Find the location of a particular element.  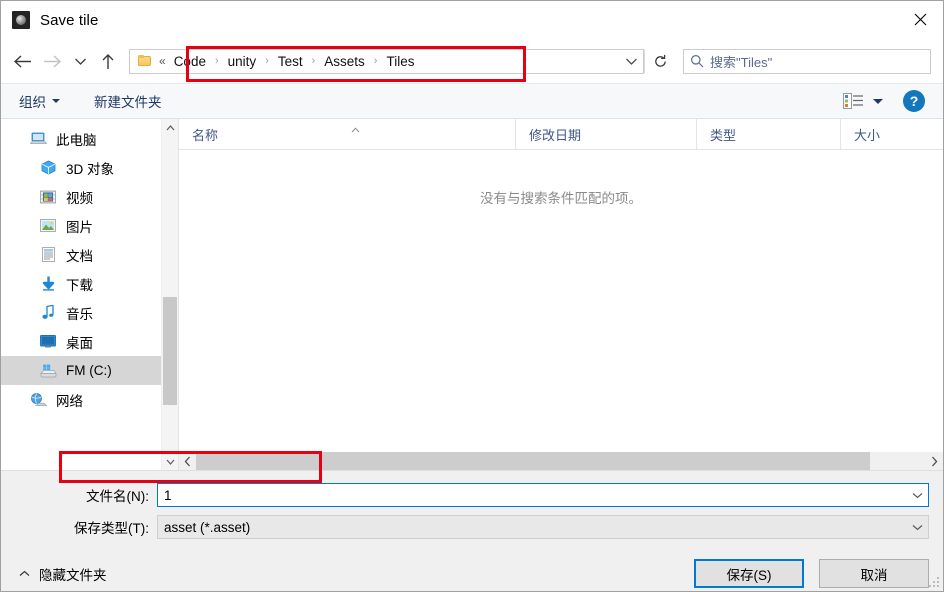

view-options-chevron-down-icon is located at coordinates (878, 101).